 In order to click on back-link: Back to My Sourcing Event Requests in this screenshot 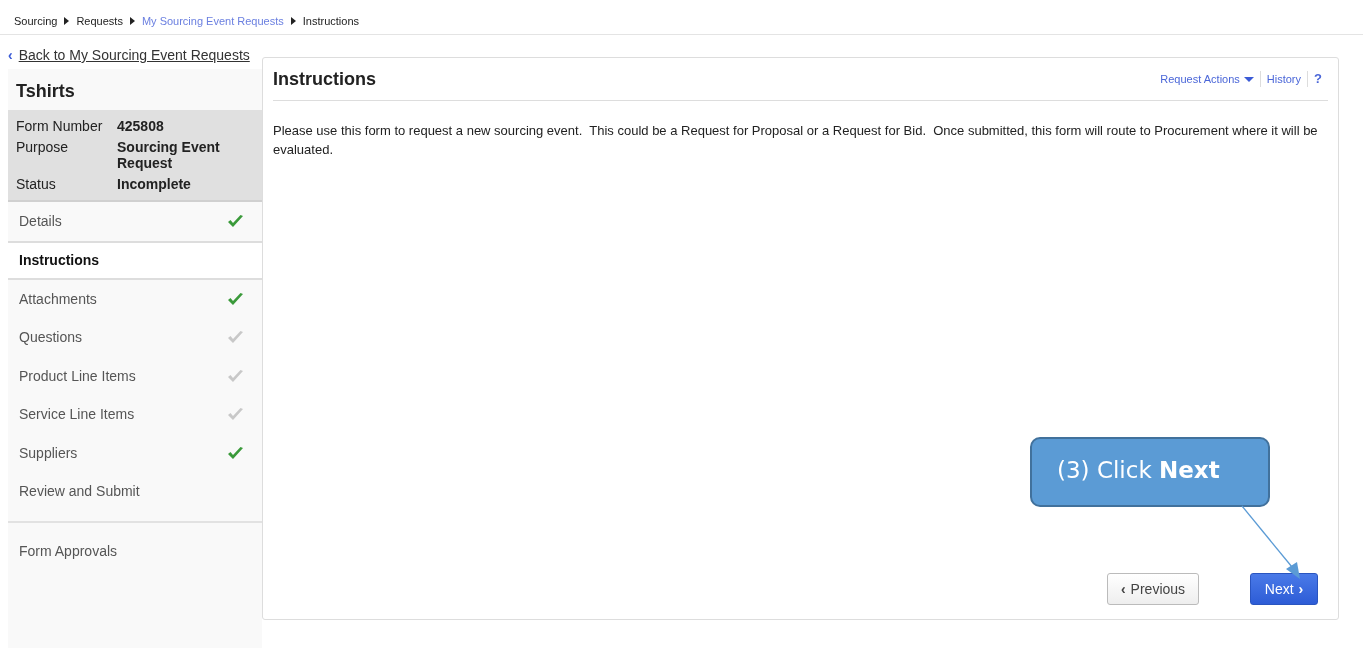, I will do `click(134, 55)`.